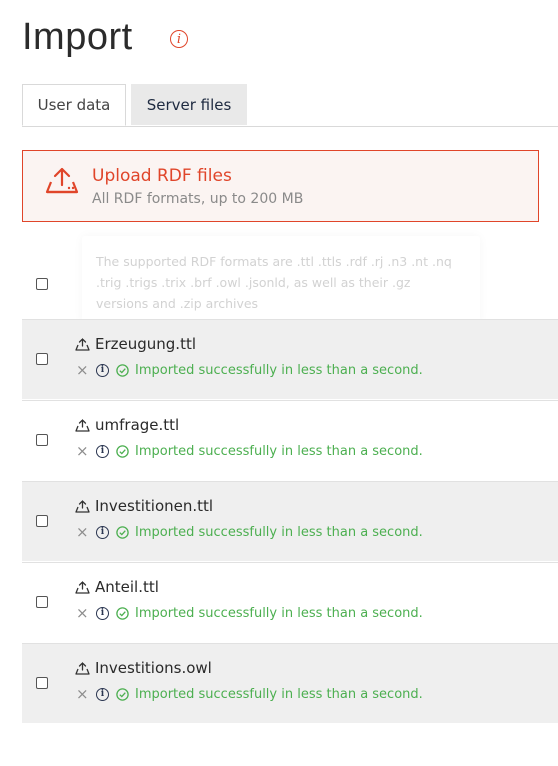  What do you see at coordinates (198, 199) in the screenshot?
I see `upload-subtitle: All RDF formats, up to 200 MB` at bounding box center [198, 199].